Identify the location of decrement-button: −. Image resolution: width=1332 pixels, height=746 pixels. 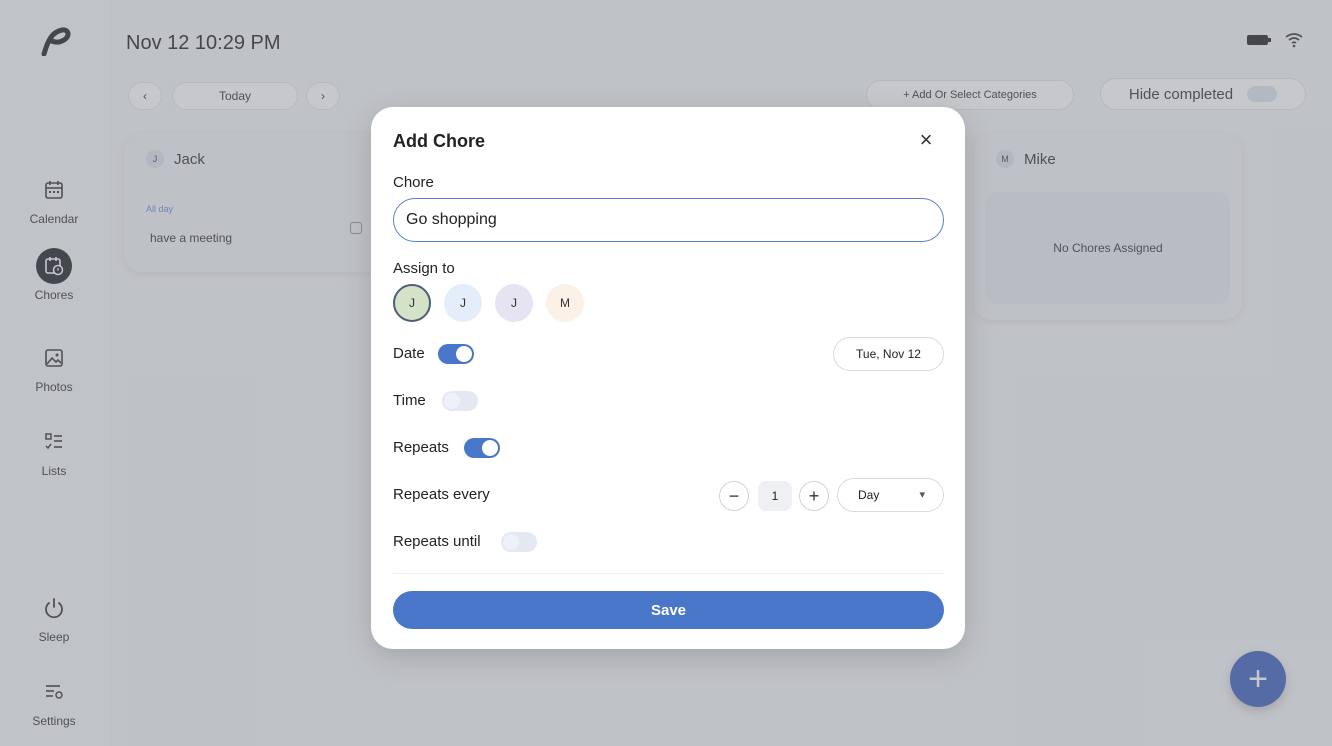
(734, 496).